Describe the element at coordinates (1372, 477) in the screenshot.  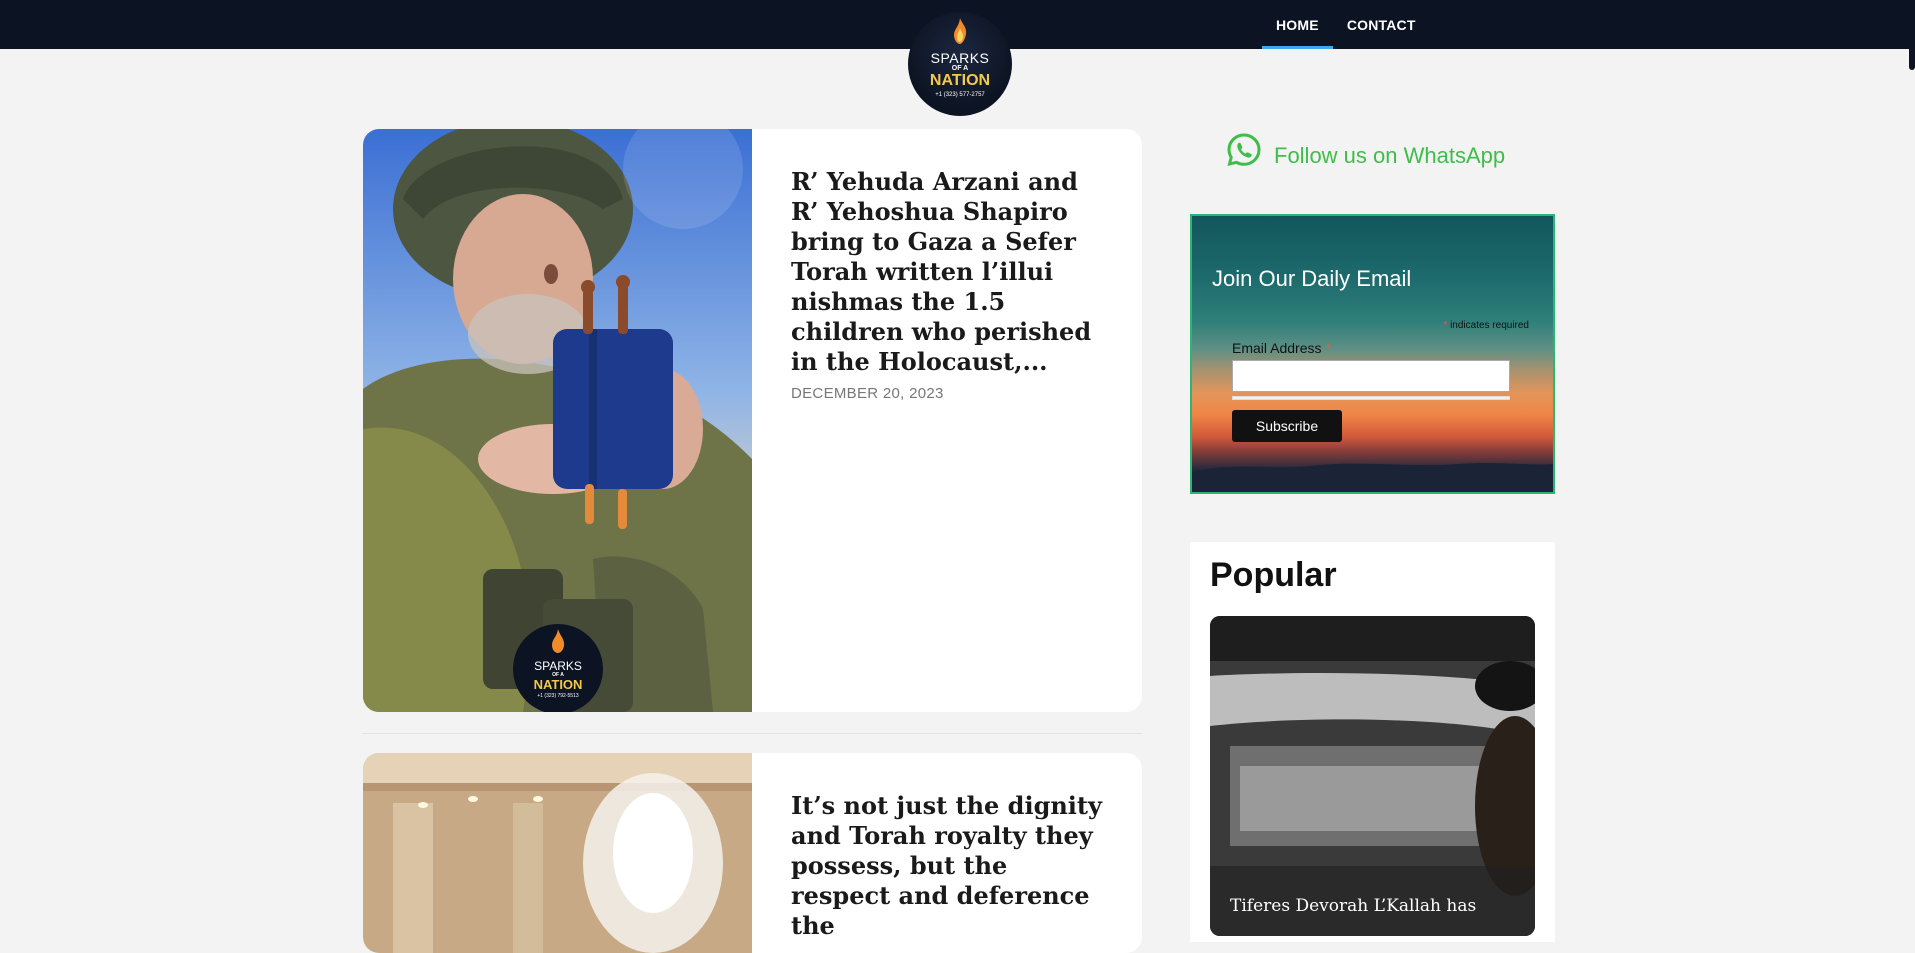
I see `hills-silhouette` at that location.